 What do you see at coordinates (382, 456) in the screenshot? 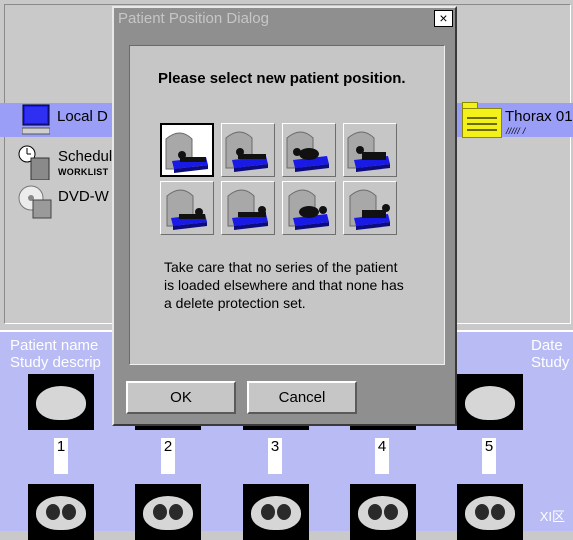
I see `thumbnail-number: 4` at bounding box center [382, 456].